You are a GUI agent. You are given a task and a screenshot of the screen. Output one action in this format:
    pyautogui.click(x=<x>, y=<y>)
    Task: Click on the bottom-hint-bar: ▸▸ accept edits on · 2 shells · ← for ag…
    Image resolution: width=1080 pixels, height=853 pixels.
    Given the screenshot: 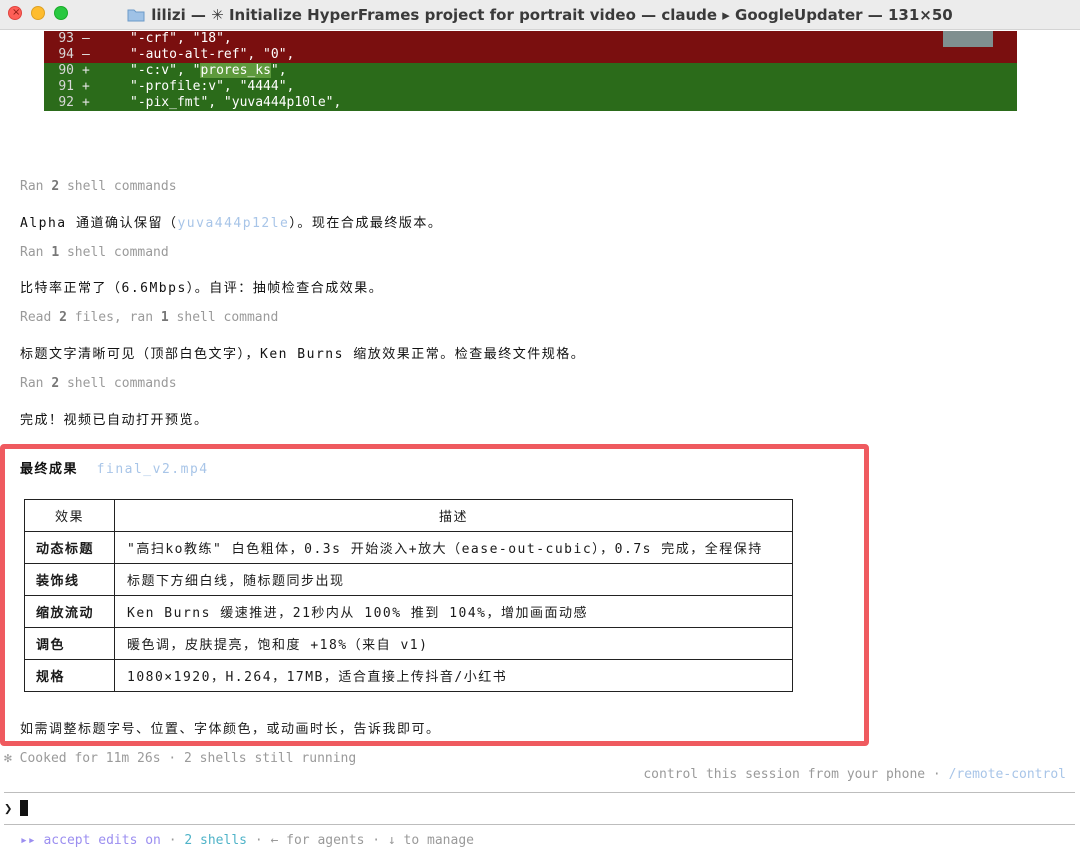 What is the action you would take?
    pyautogui.click(x=247, y=840)
    